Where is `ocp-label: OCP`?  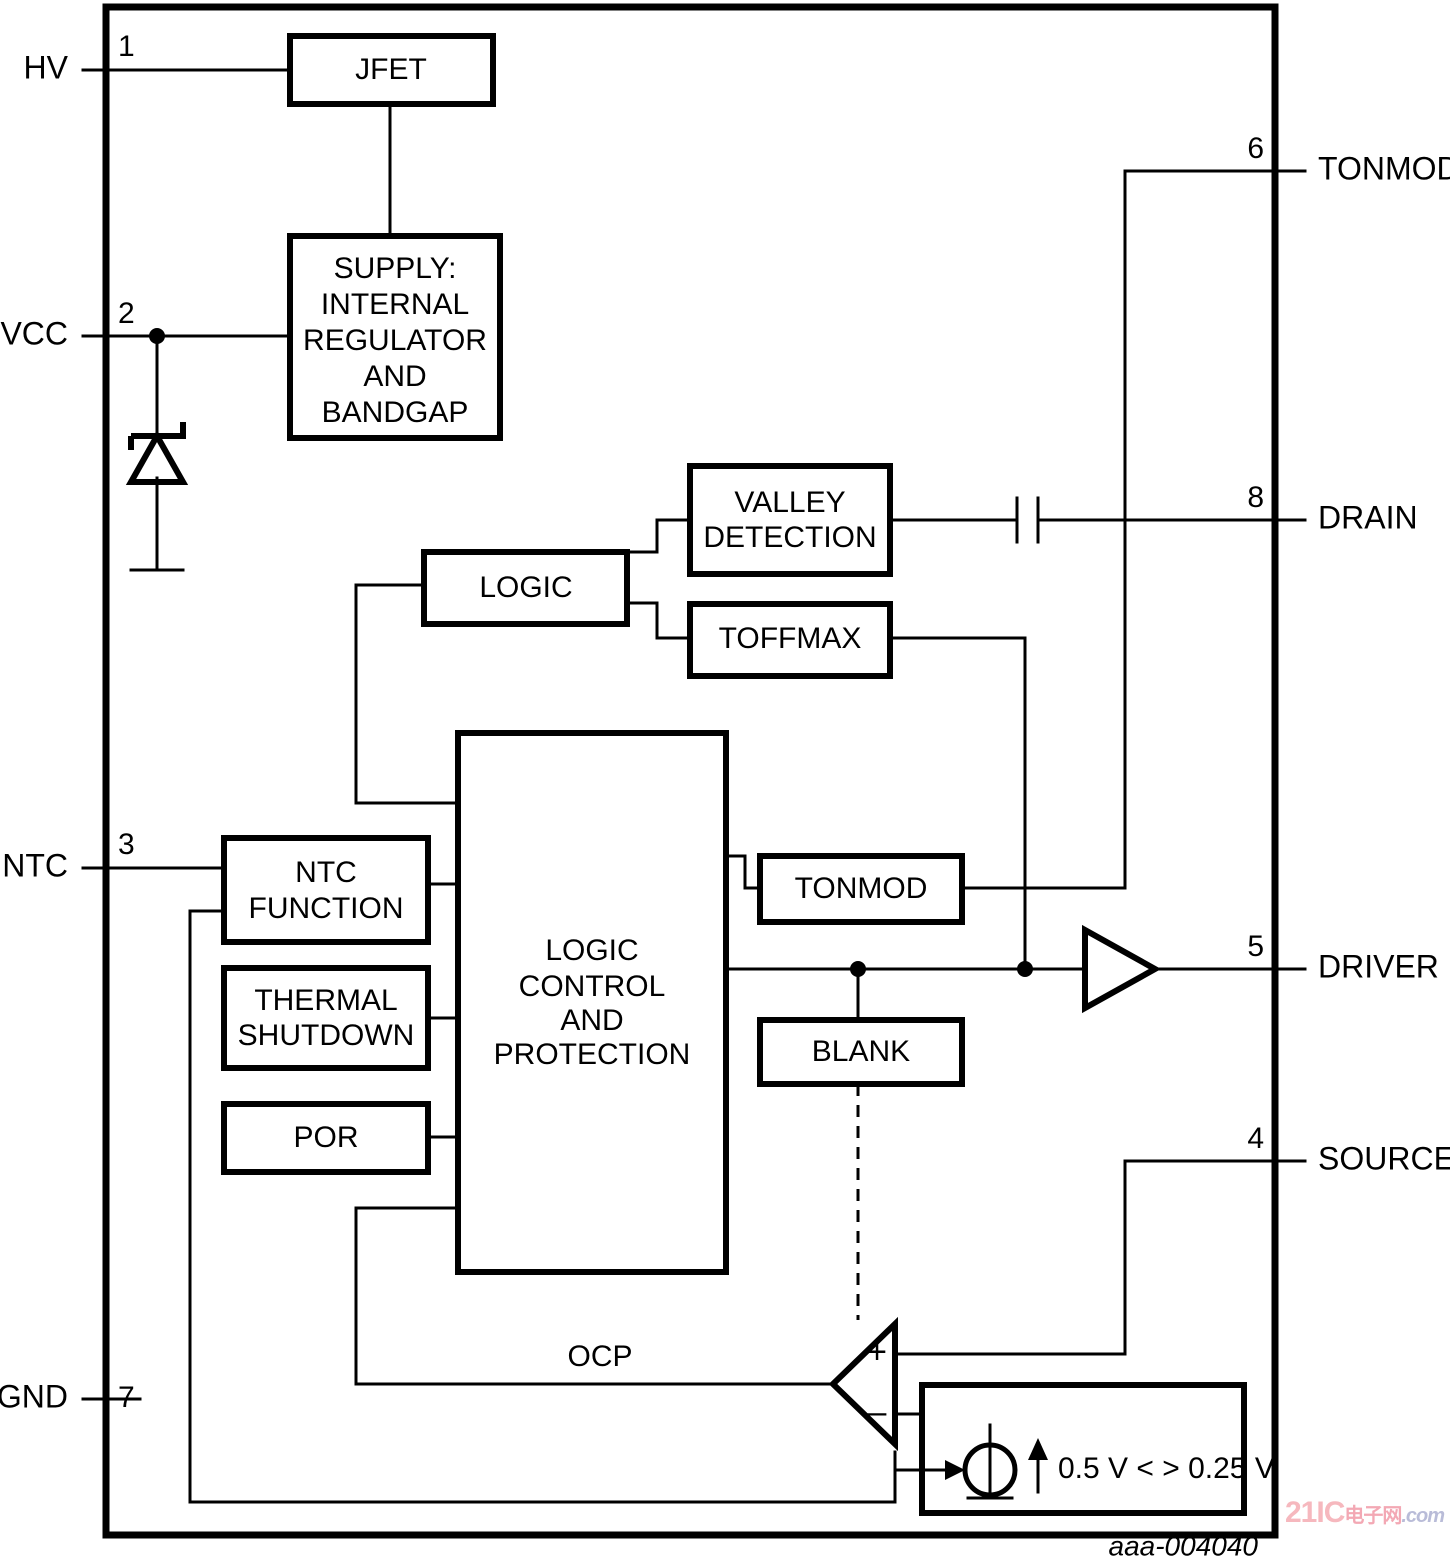 ocp-label: OCP is located at coordinates (599, 1356).